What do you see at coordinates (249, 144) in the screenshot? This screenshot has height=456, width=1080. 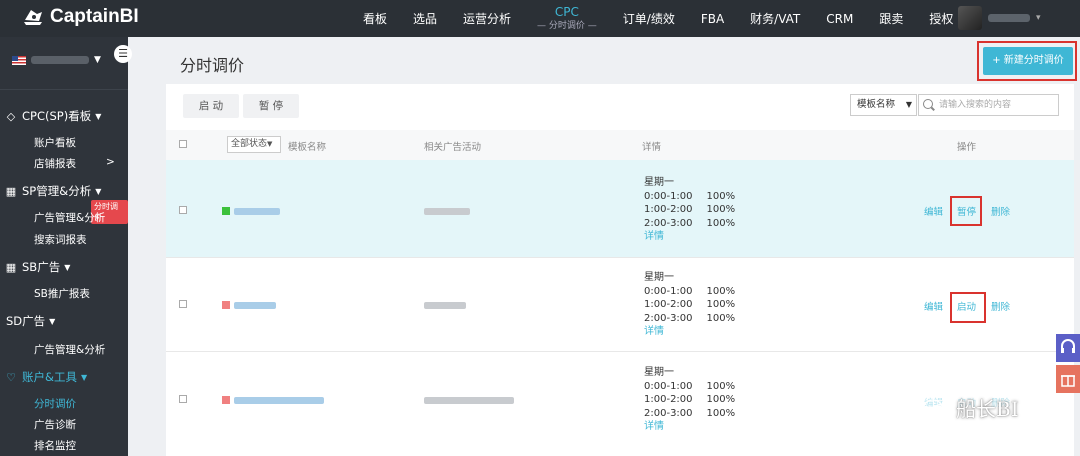 I see `status-filter-value: 全部状态` at bounding box center [249, 144].